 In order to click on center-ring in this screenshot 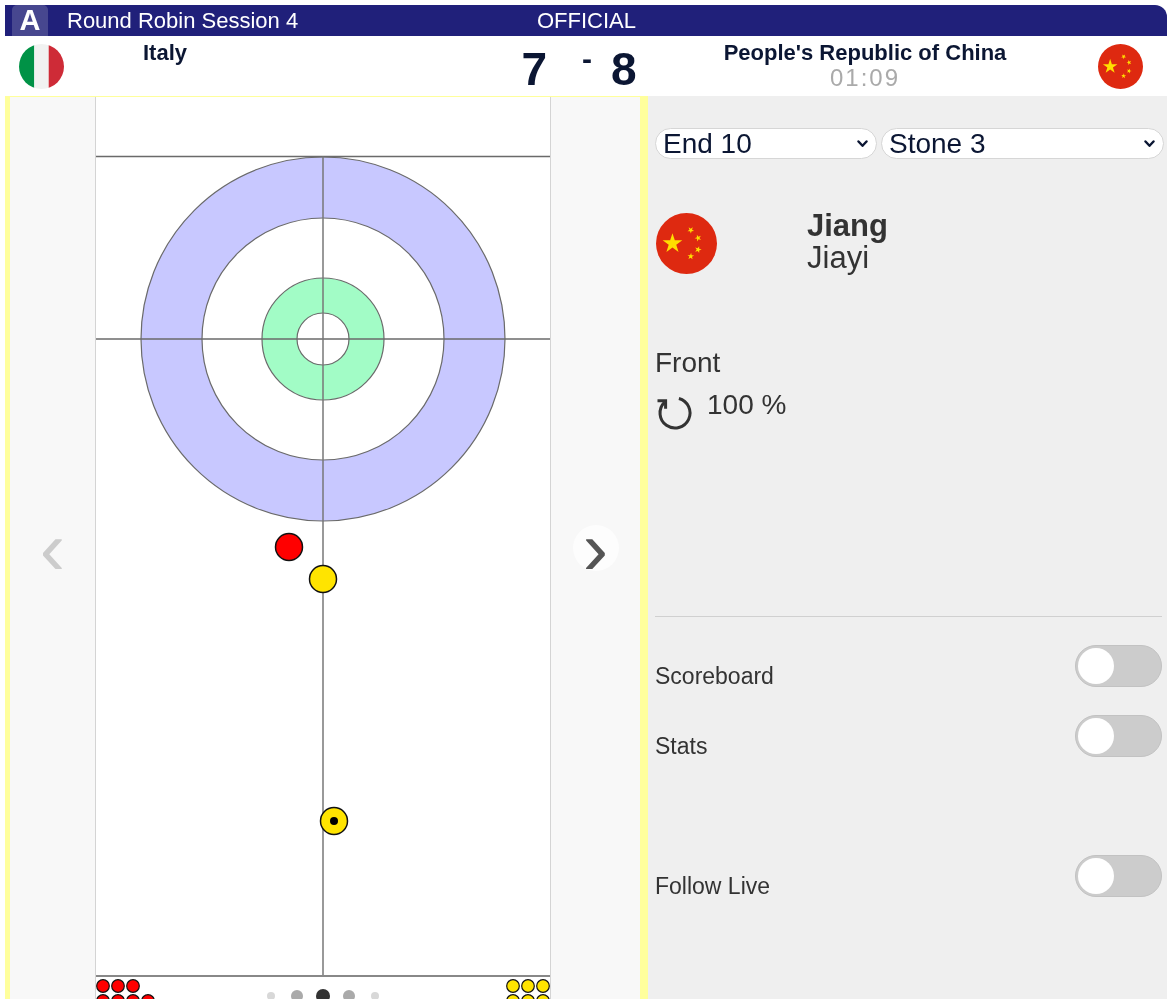, I will do `click(323, 339)`.